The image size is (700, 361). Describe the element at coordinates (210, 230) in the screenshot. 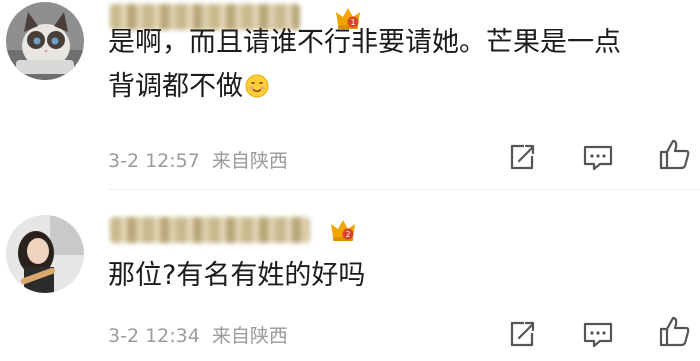

I see `username-blurred` at that location.